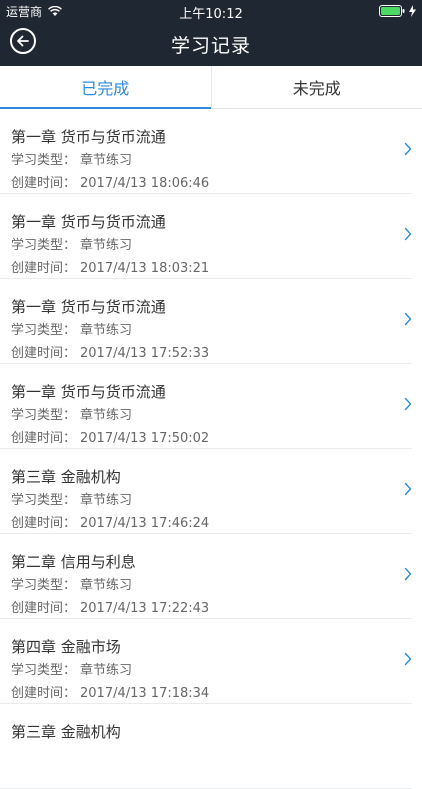 This screenshot has width=422, height=789. Describe the element at coordinates (144, 353) in the screenshot. I see `record-created-value: 2017/4/13 17:52:33` at that location.